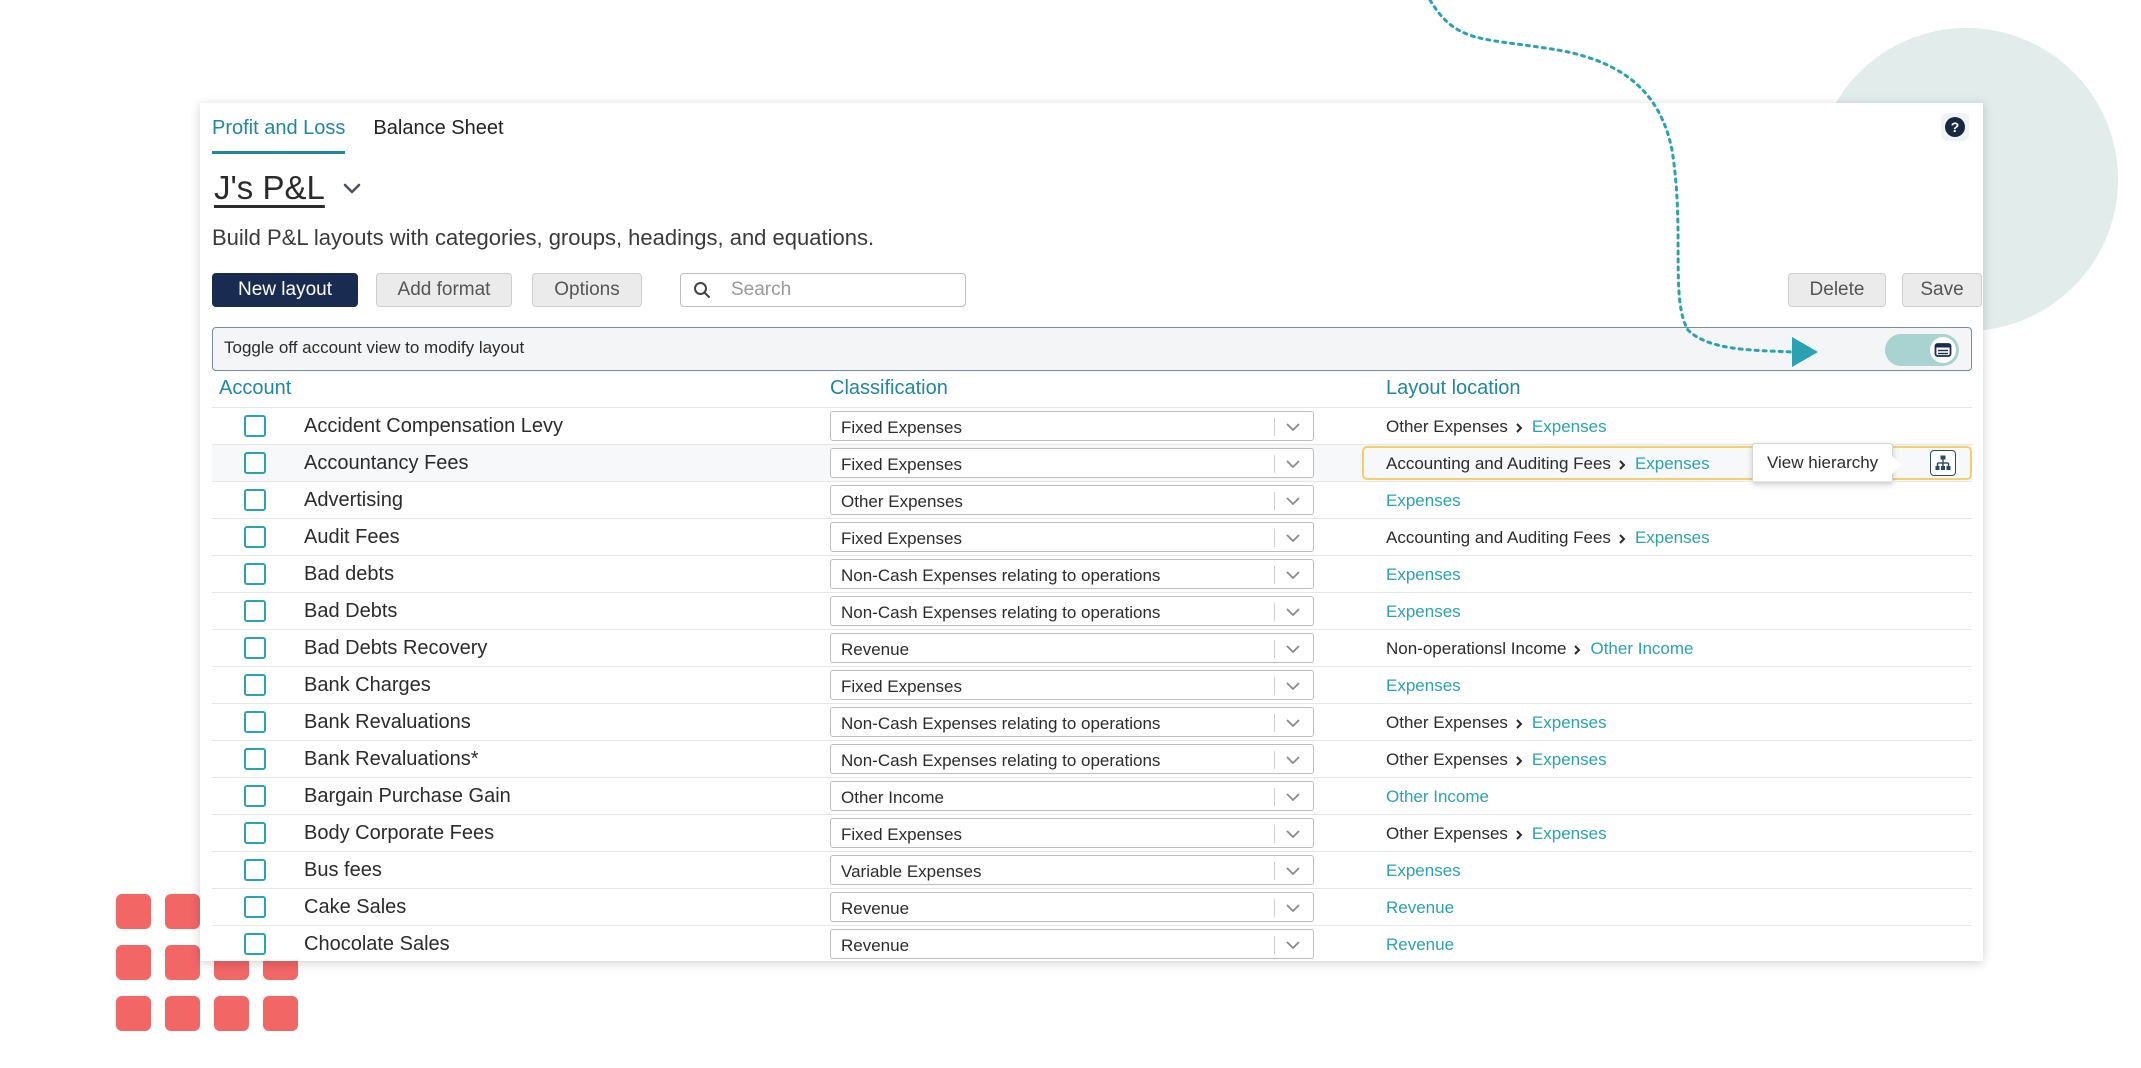 The image size is (2141, 1068). Describe the element at coordinates (438, 134) in the screenshot. I see `tab-balance-sheet: Balance Sheet` at that location.